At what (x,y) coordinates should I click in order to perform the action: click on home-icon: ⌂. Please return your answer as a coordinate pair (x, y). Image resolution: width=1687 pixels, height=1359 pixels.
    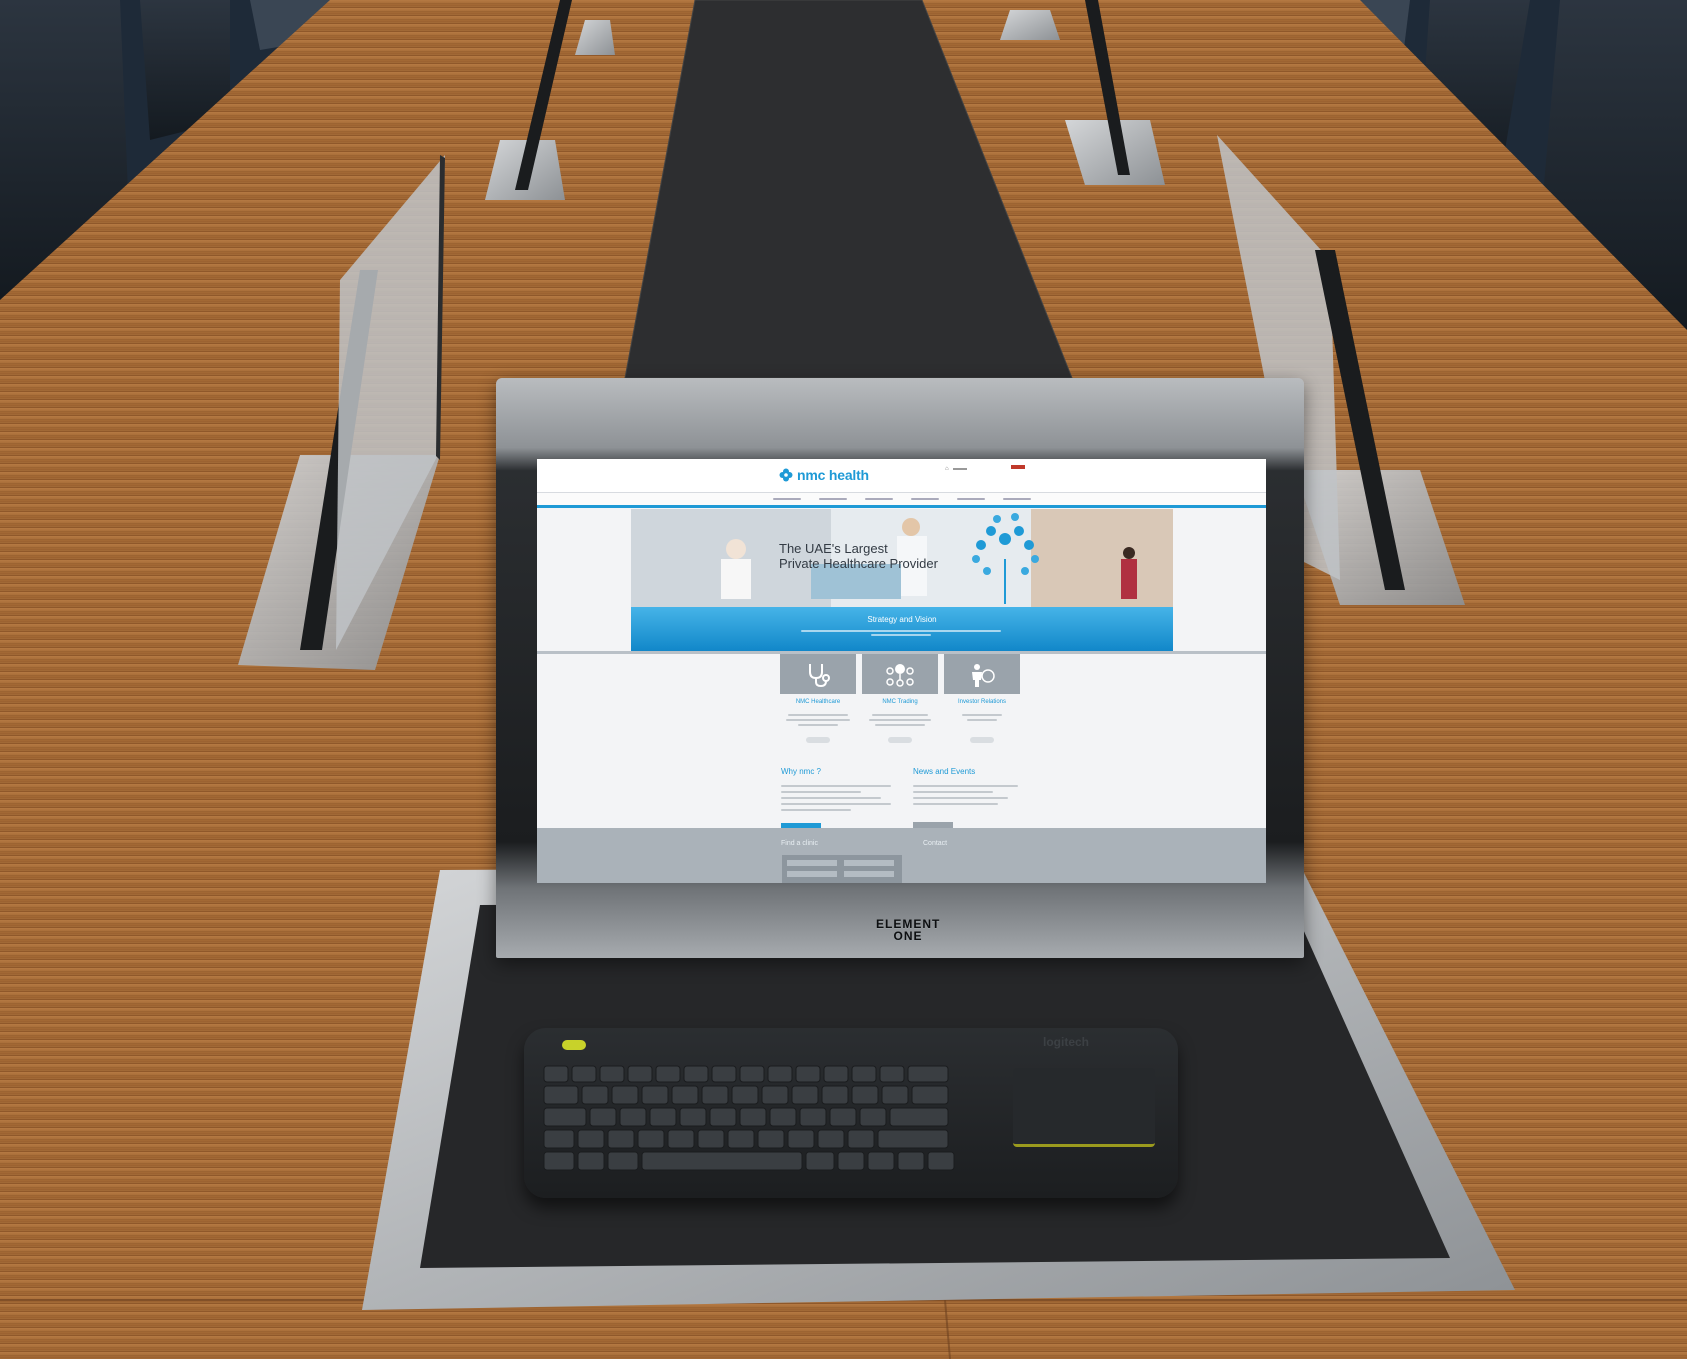
    Looking at the image, I should click on (947, 469).